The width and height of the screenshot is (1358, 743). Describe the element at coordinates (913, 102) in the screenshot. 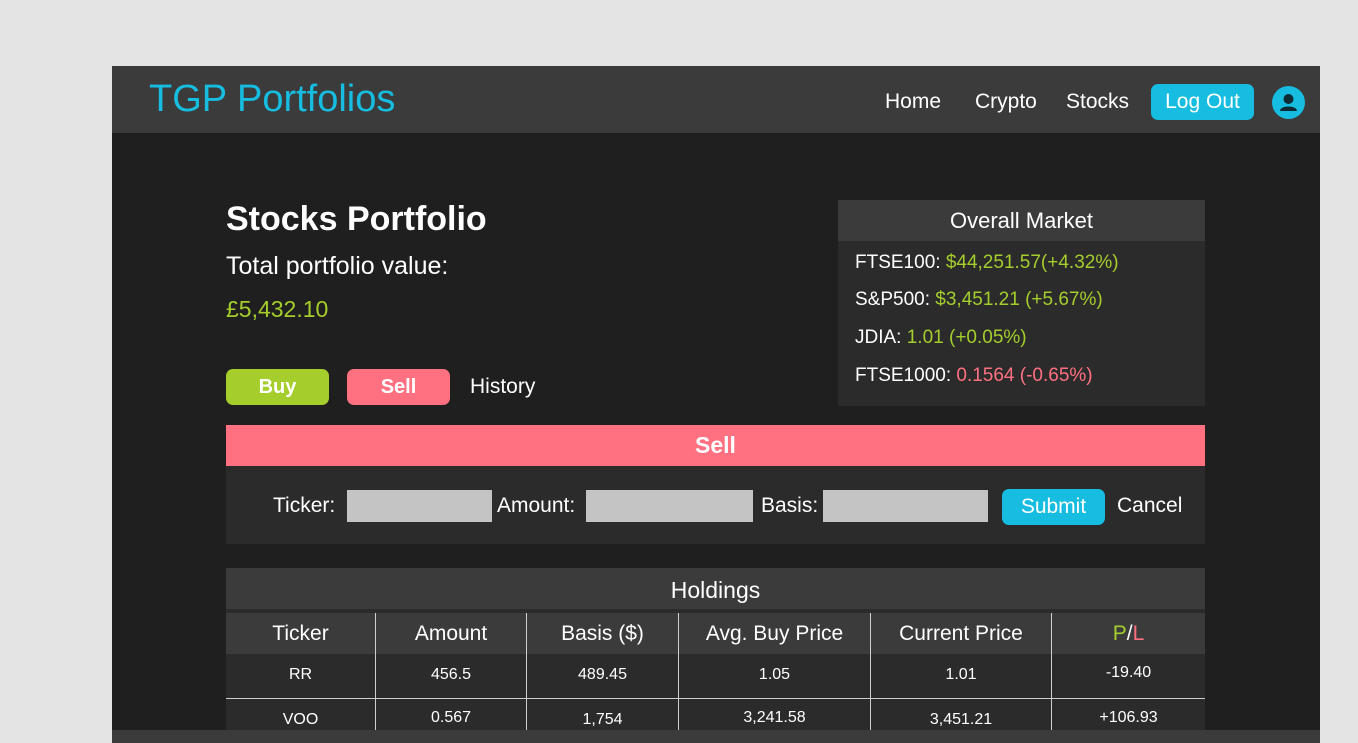

I see `nav-home-link: Home` at that location.